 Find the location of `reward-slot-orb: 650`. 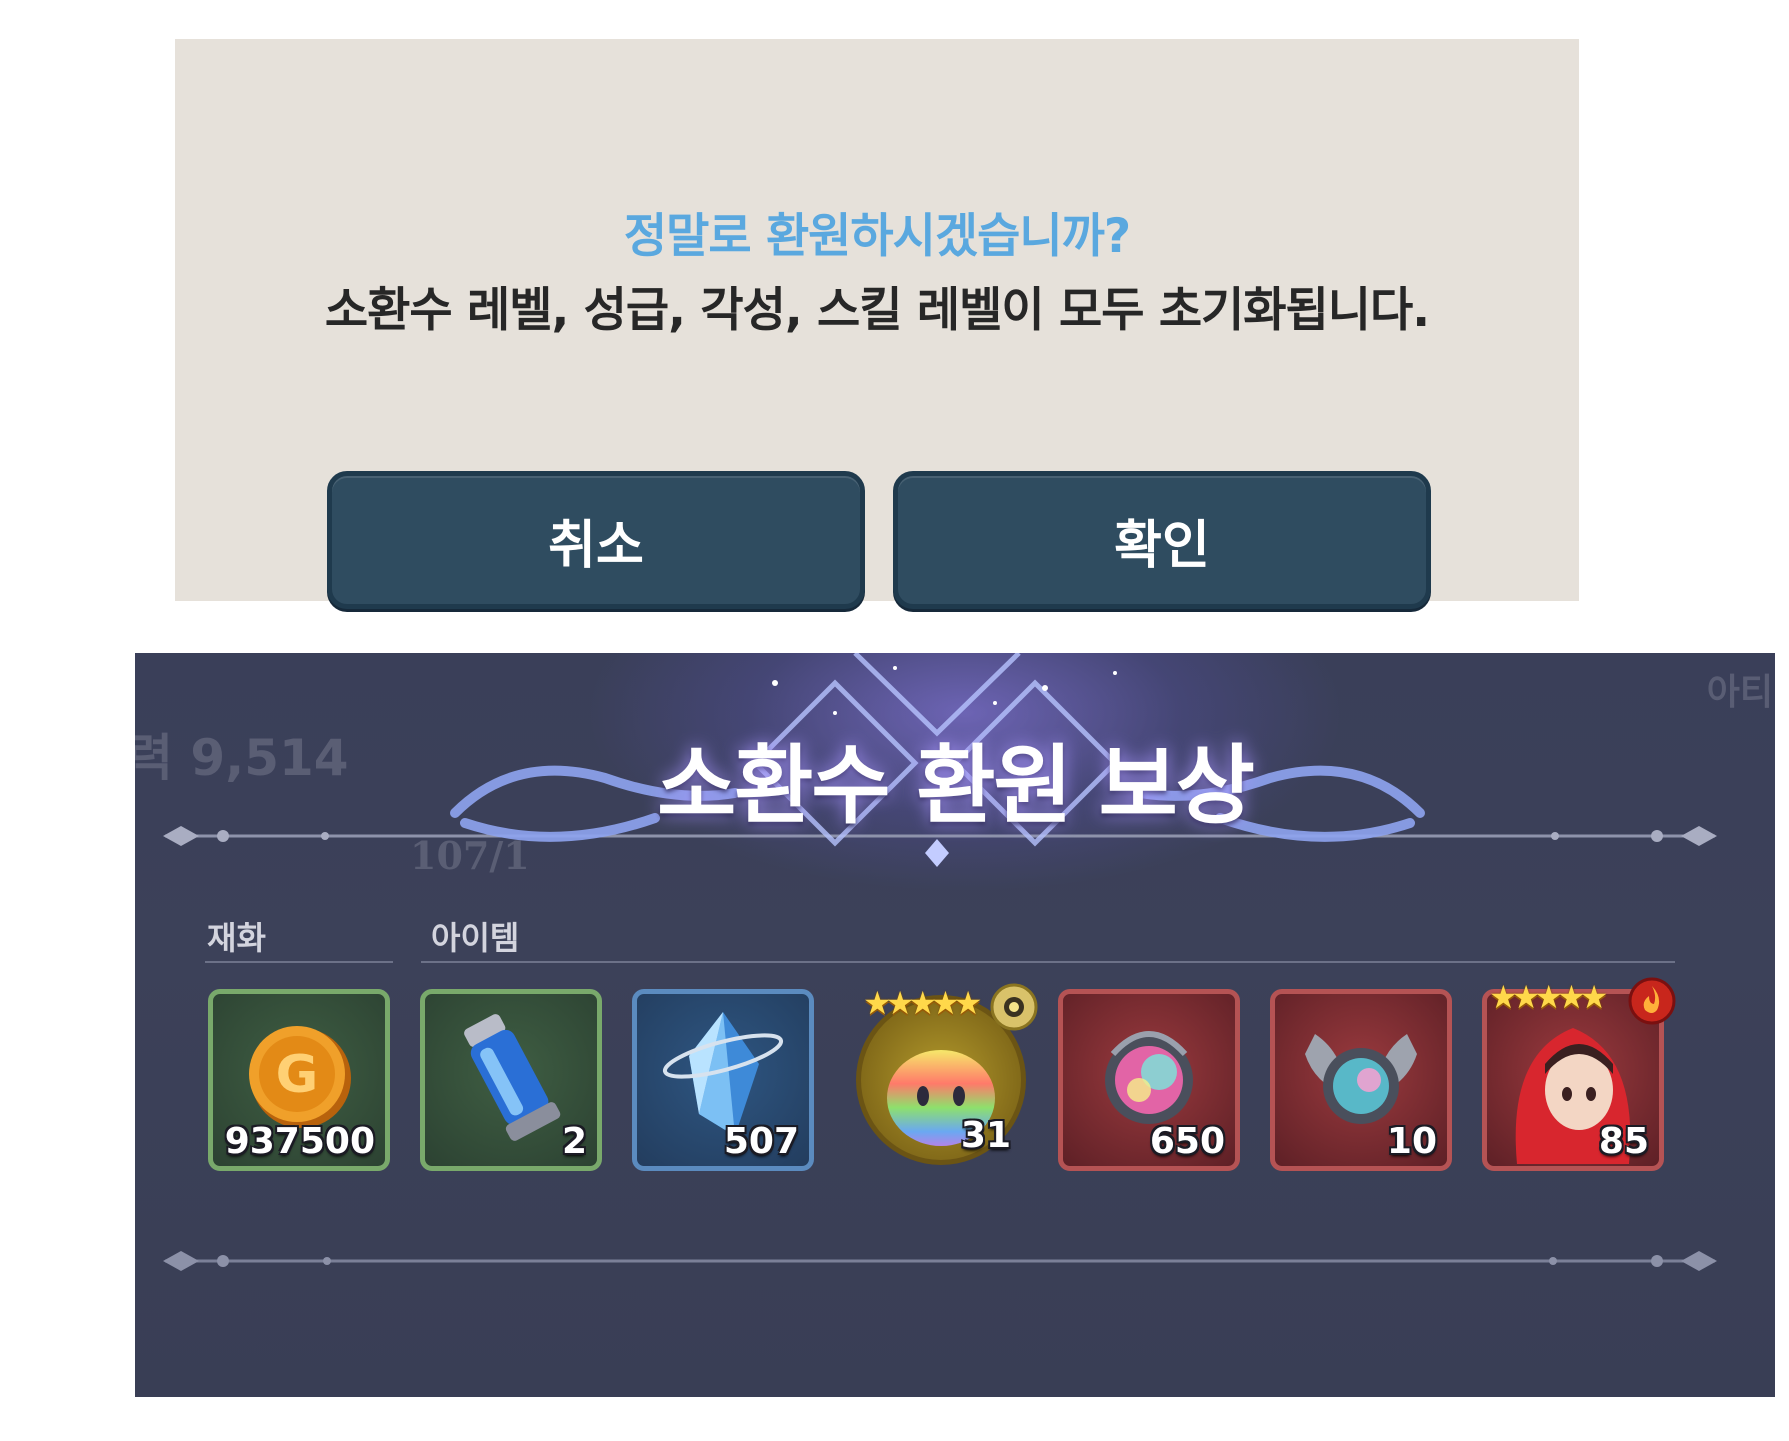

reward-slot-orb: 650 is located at coordinates (1149, 1080).